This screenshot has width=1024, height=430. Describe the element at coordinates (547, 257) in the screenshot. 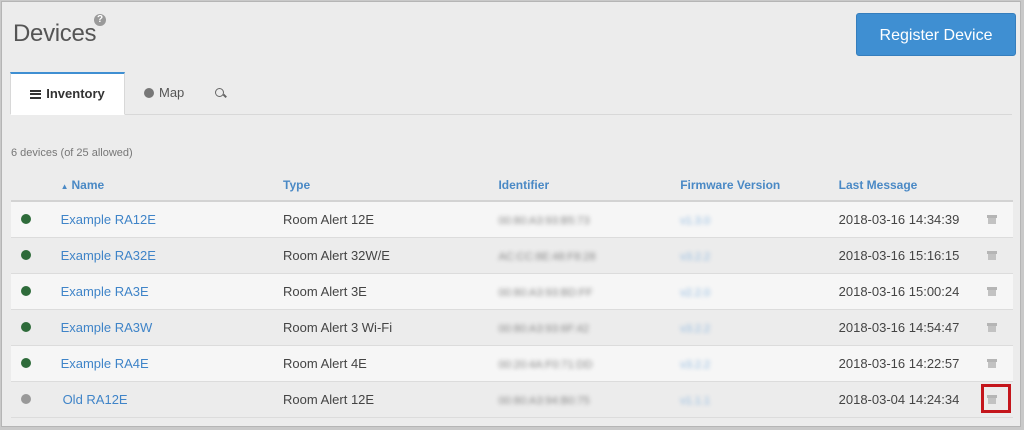

I see `device-identifier: AC:CC:8E:48:F8:28` at that location.